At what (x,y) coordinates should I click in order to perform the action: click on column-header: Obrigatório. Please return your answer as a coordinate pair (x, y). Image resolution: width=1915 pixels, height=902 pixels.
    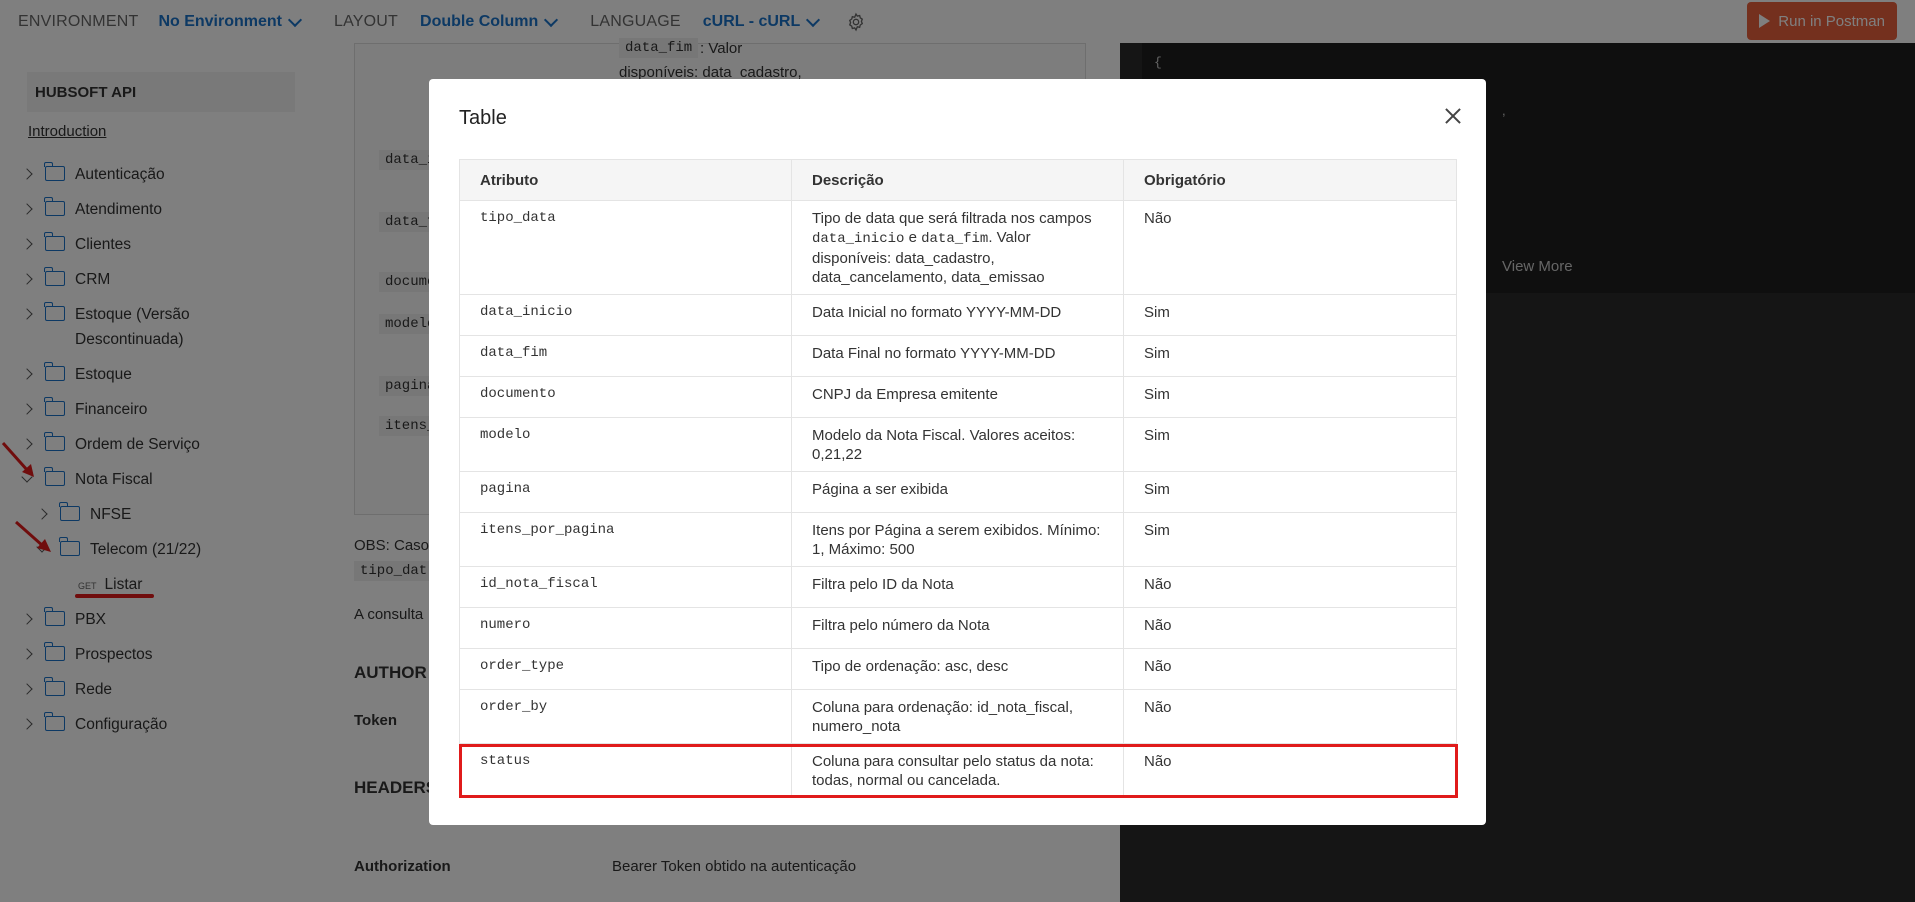
    Looking at the image, I should click on (1290, 180).